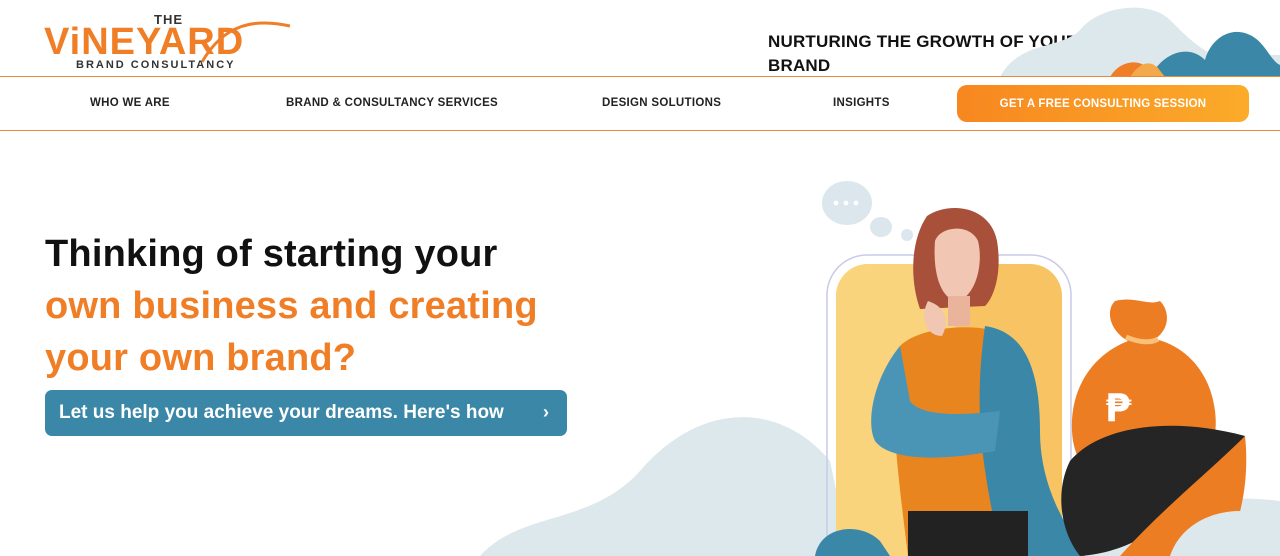  What do you see at coordinates (130, 103) in the screenshot?
I see `nav-who-we-are: WHO WE ARE` at bounding box center [130, 103].